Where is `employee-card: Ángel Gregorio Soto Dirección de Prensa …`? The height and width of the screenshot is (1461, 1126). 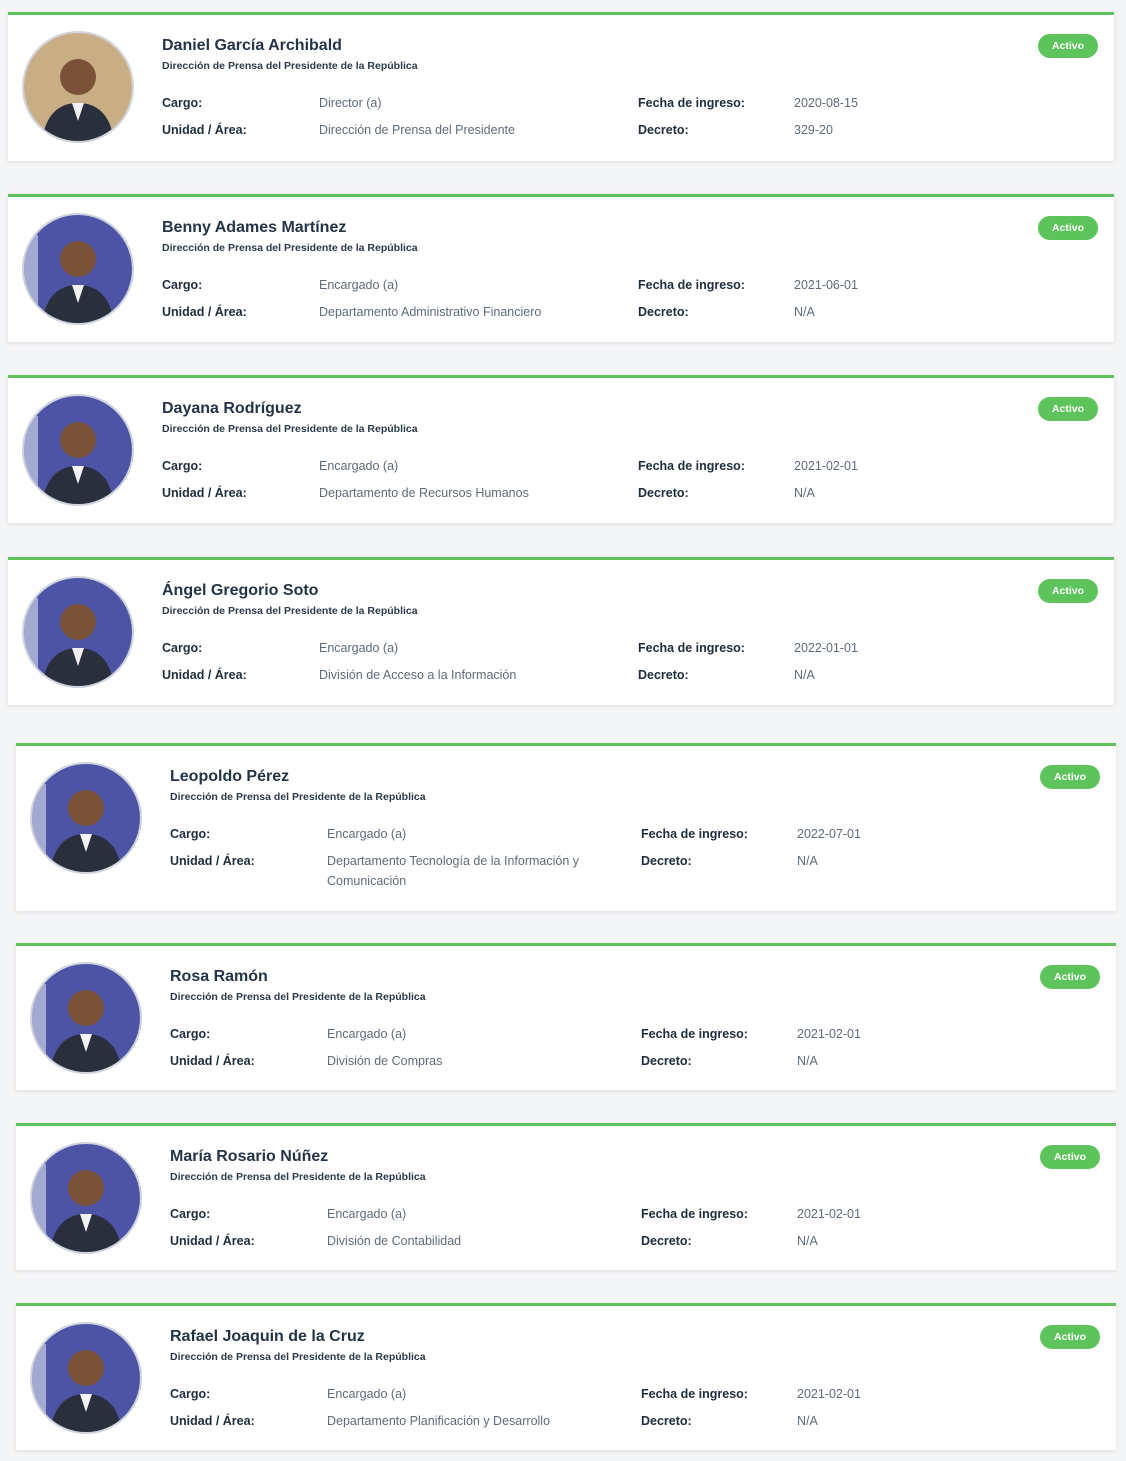 employee-card: Ángel Gregorio Soto Dirección de Prensa … is located at coordinates (561, 631).